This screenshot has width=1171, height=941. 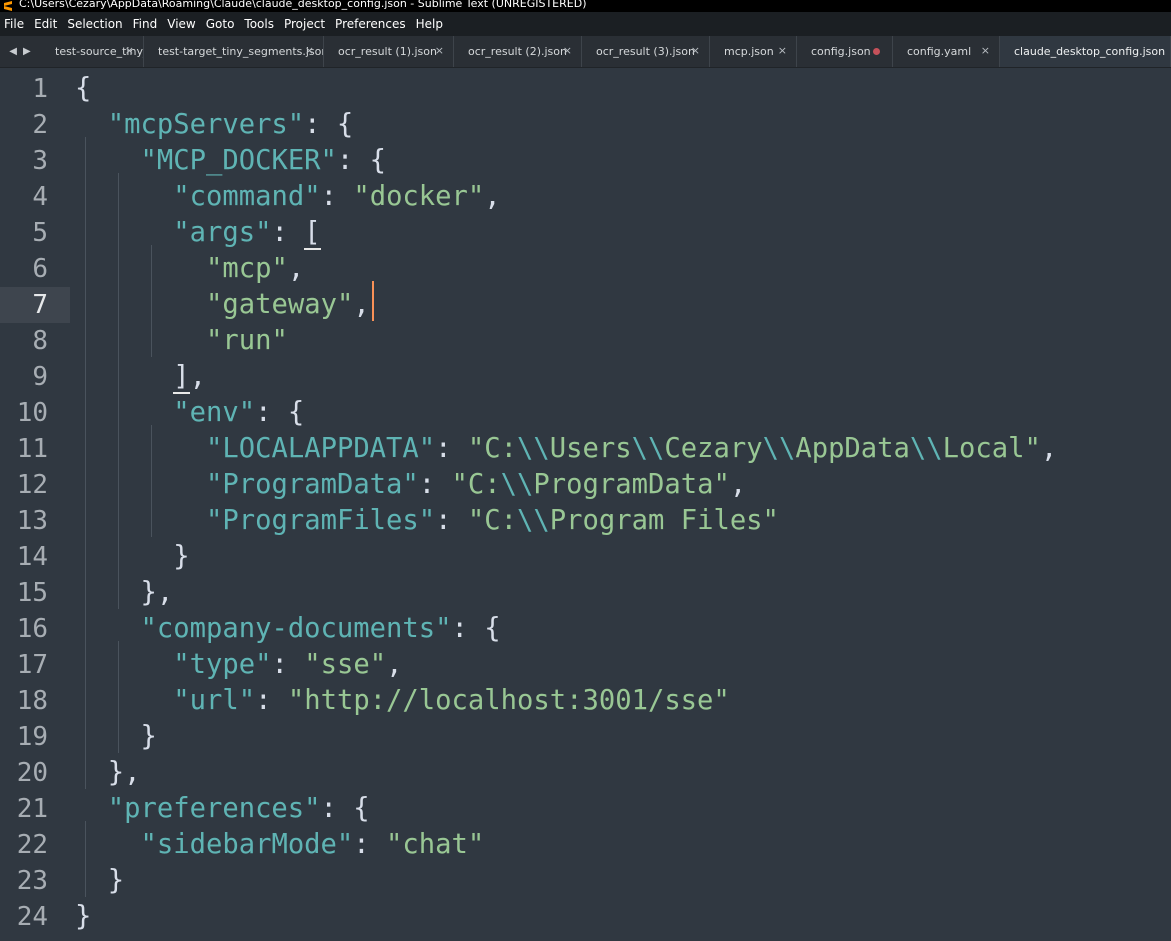 I want to click on code-line: "mcp",, so click(x=620, y=269).